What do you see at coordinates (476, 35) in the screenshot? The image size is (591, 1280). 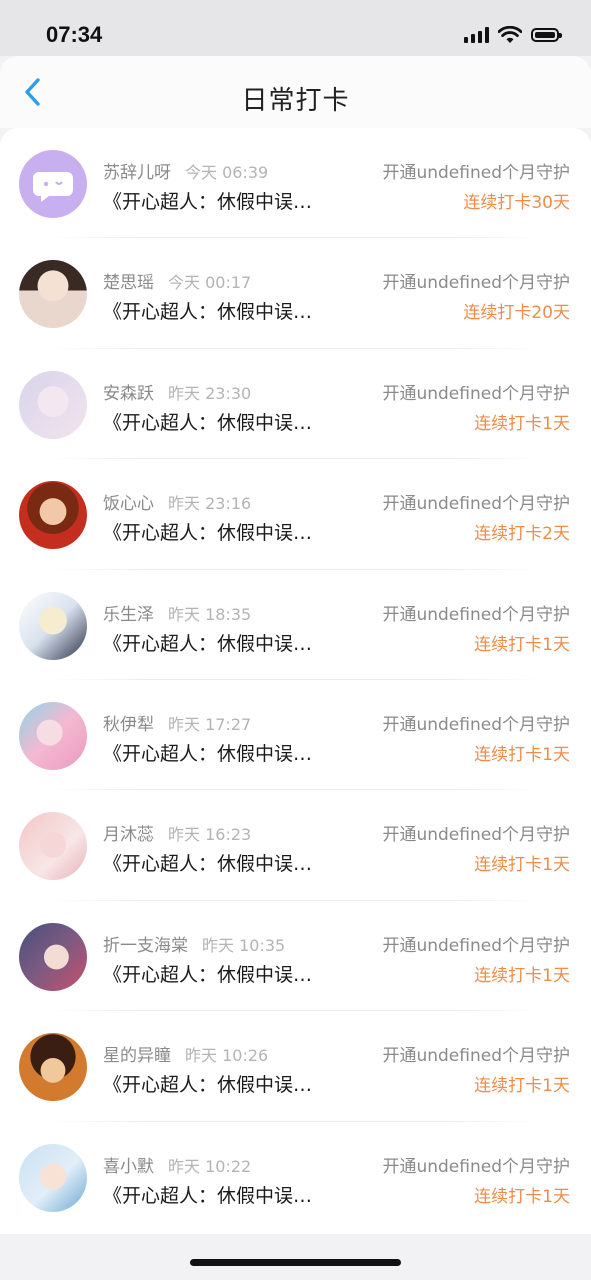 I see `cellular-signal-icon` at bounding box center [476, 35].